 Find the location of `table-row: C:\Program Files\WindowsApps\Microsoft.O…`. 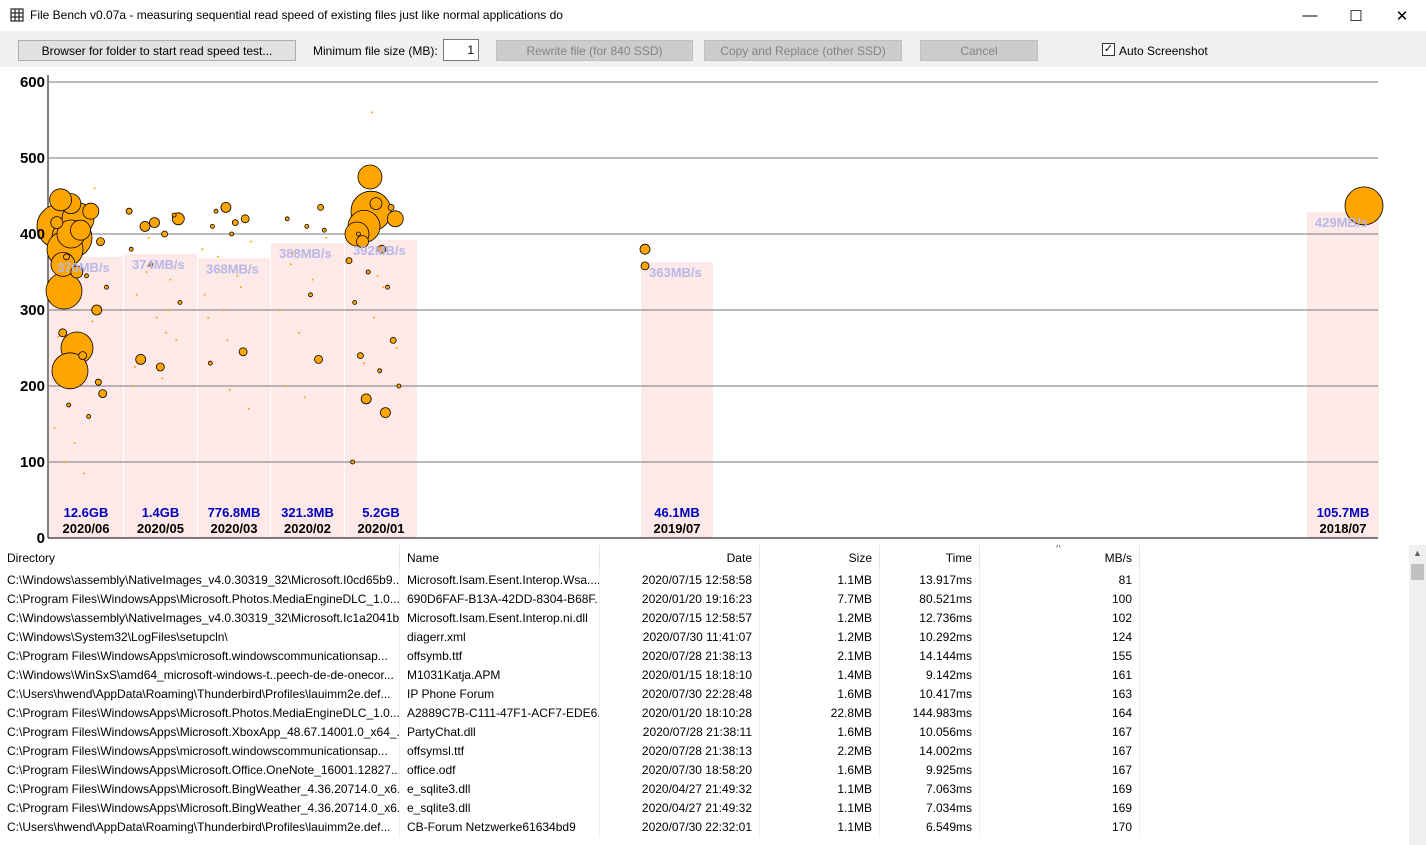

table-row: C:\Program Files\WindowsApps\Microsoft.O… is located at coordinates (704, 770).